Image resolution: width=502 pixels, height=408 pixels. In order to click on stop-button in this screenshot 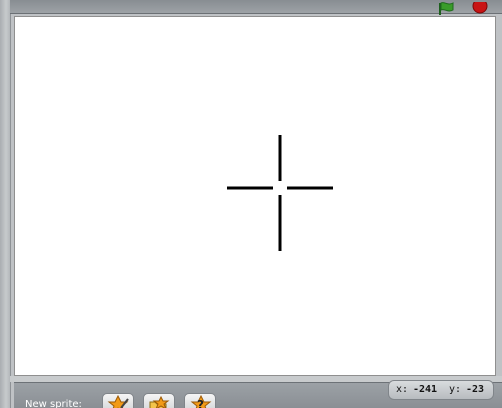, I will do `click(480, 7)`.